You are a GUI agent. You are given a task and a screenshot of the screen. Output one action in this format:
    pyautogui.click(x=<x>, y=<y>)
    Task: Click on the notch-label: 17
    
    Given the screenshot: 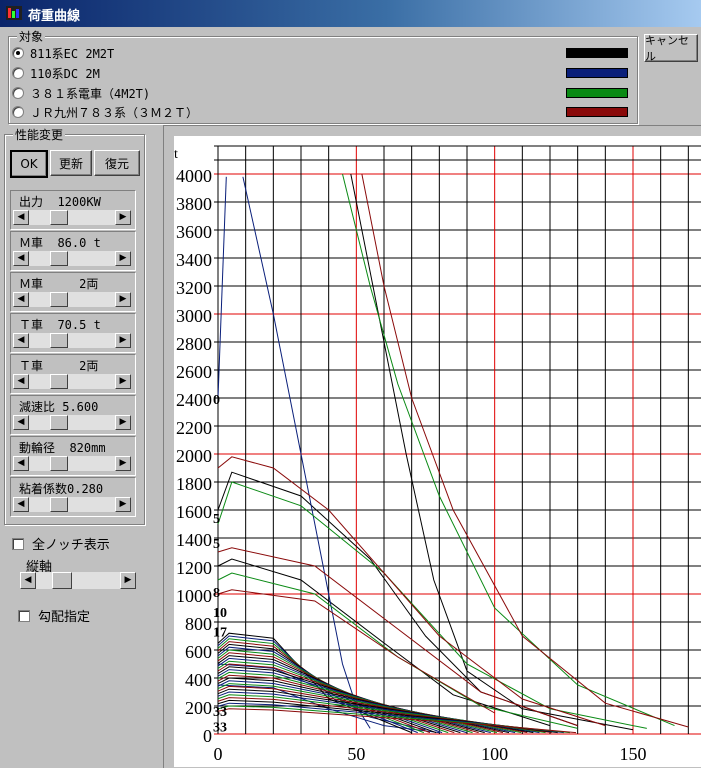 What is the action you would take?
    pyautogui.click(x=220, y=632)
    